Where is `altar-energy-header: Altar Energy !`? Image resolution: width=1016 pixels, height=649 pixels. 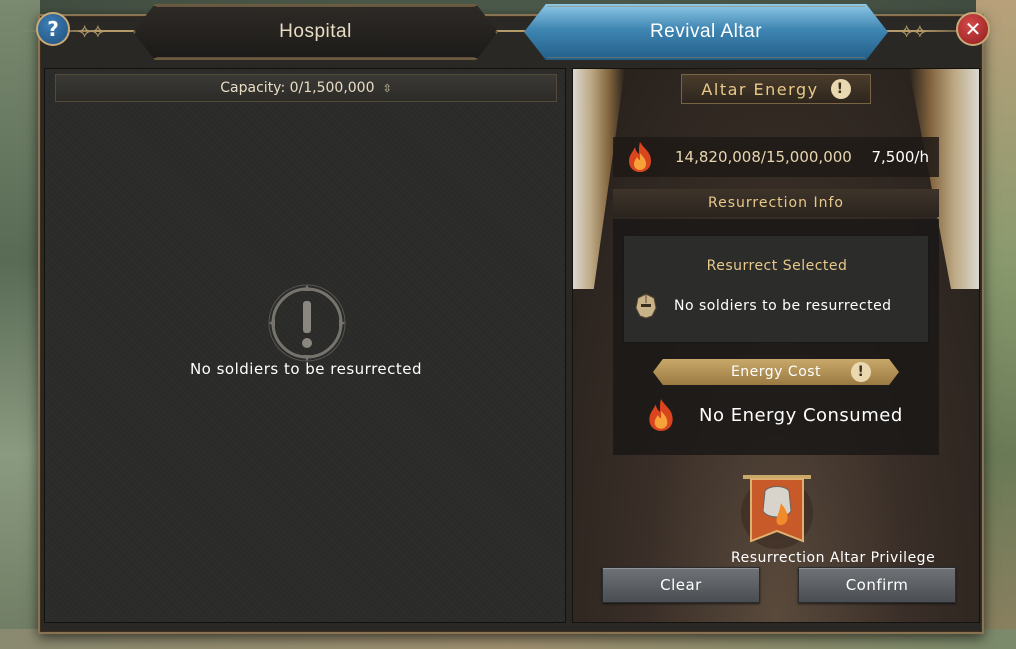
altar-energy-header: Altar Energy ! is located at coordinates (776, 89).